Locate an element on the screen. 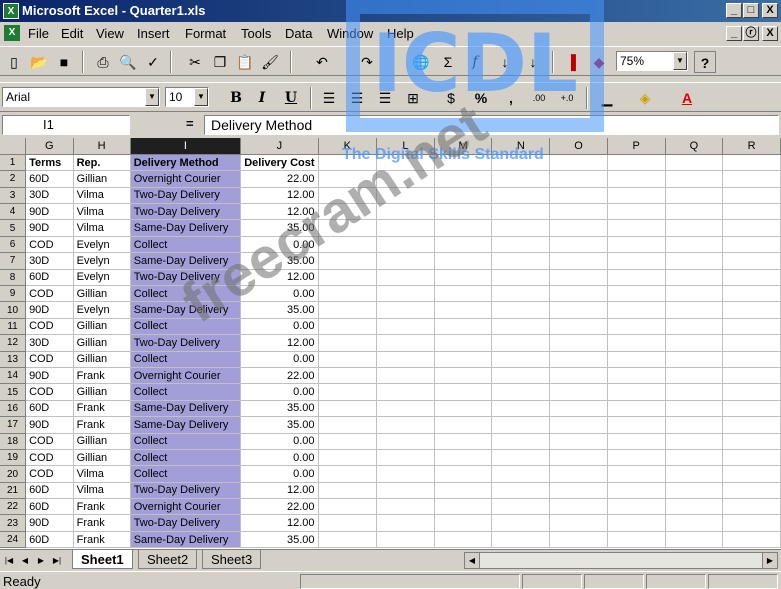 The width and height of the screenshot is (781, 589). tab-sheet3: Sheet3 is located at coordinates (232, 559).